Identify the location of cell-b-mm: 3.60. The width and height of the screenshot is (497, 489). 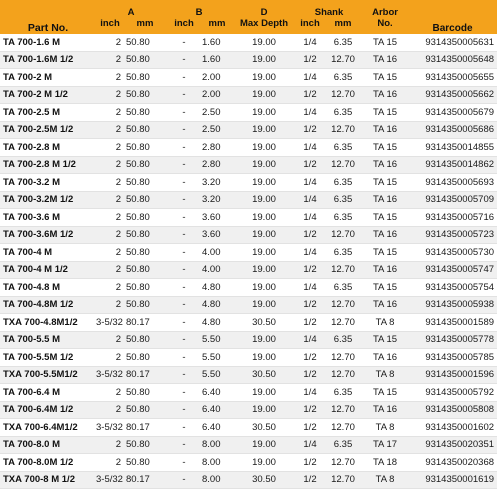
(217, 217).